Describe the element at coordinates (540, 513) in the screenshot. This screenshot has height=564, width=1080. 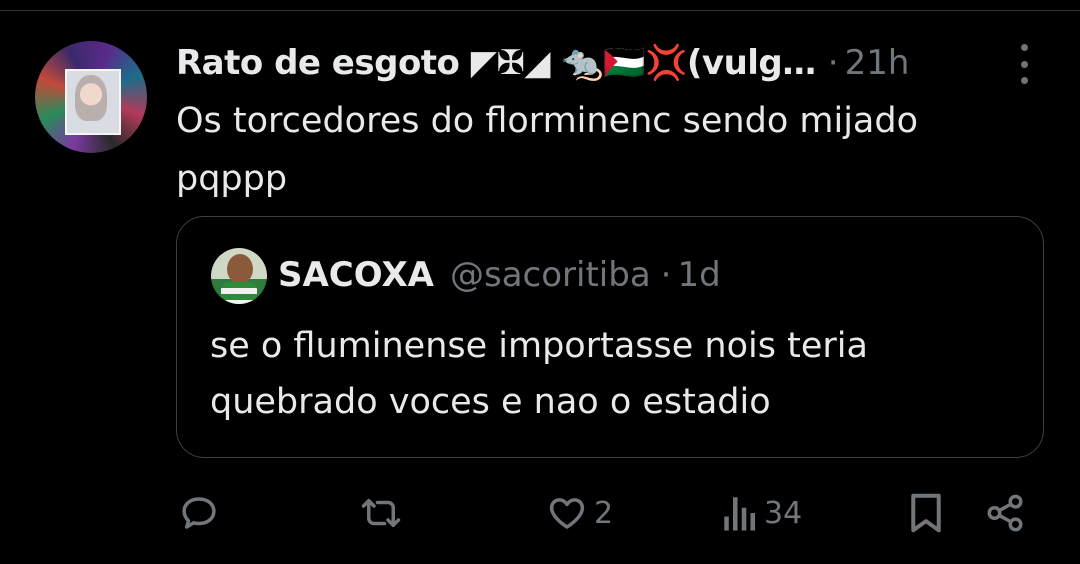
I see `action-bar: 2 34` at that location.